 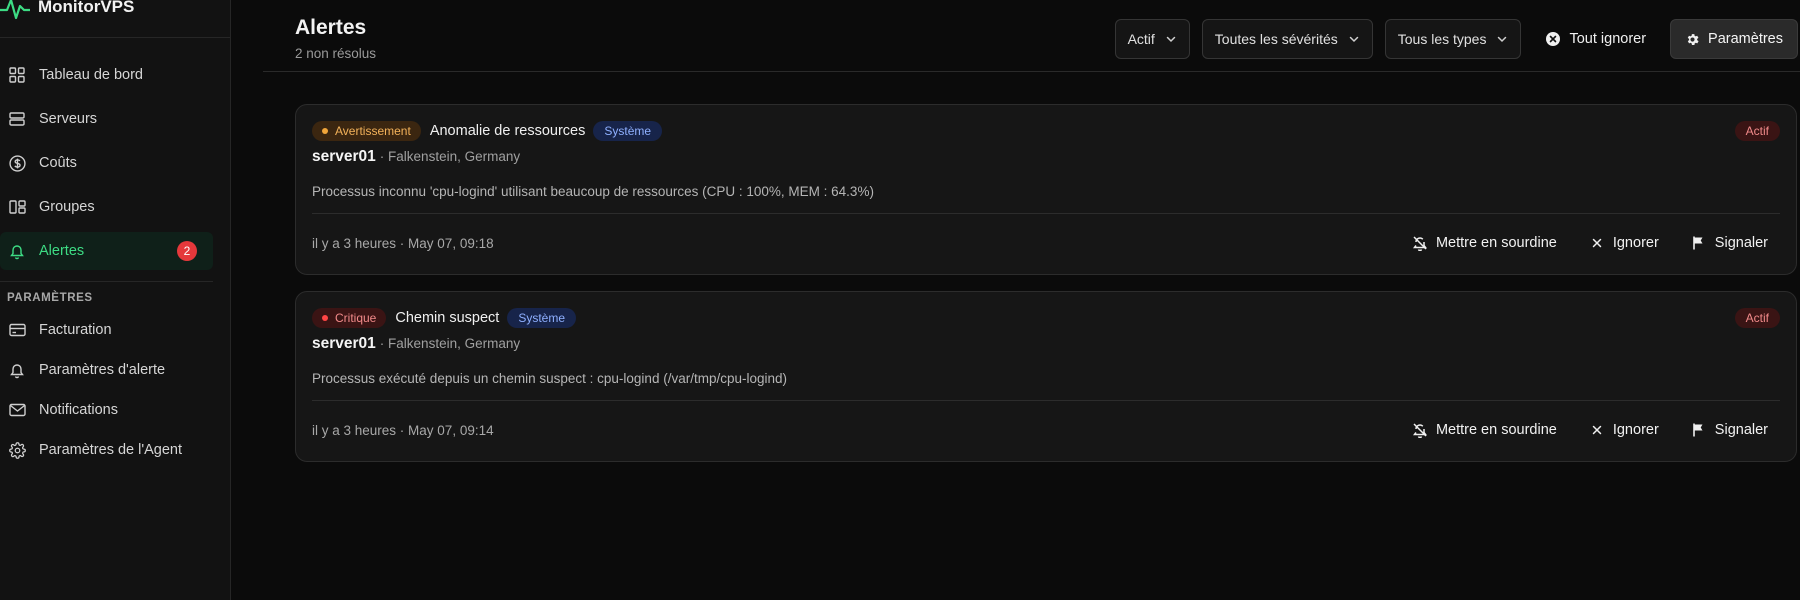 I want to click on ignore-all-button: Tout ignorer, so click(x=1595, y=39).